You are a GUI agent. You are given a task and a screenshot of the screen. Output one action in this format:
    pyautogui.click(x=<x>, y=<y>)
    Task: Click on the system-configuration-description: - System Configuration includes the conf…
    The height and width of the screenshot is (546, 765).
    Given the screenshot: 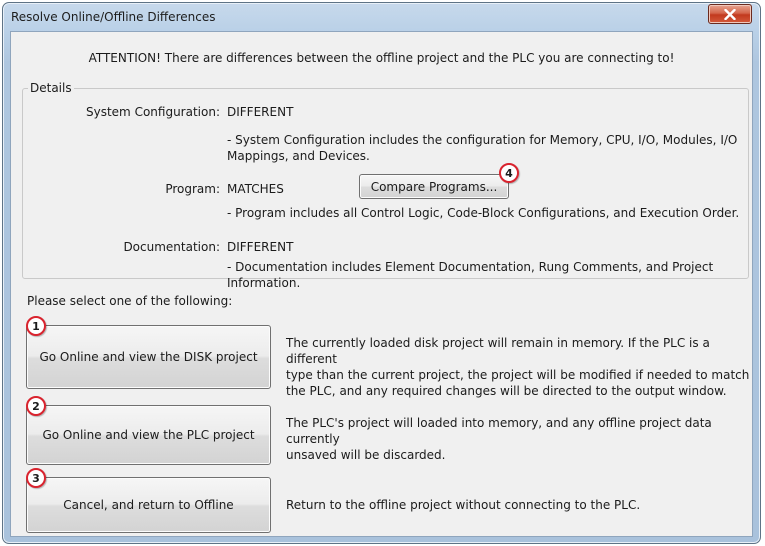 What is the action you would take?
    pyautogui.click(x=484, y=148)
    